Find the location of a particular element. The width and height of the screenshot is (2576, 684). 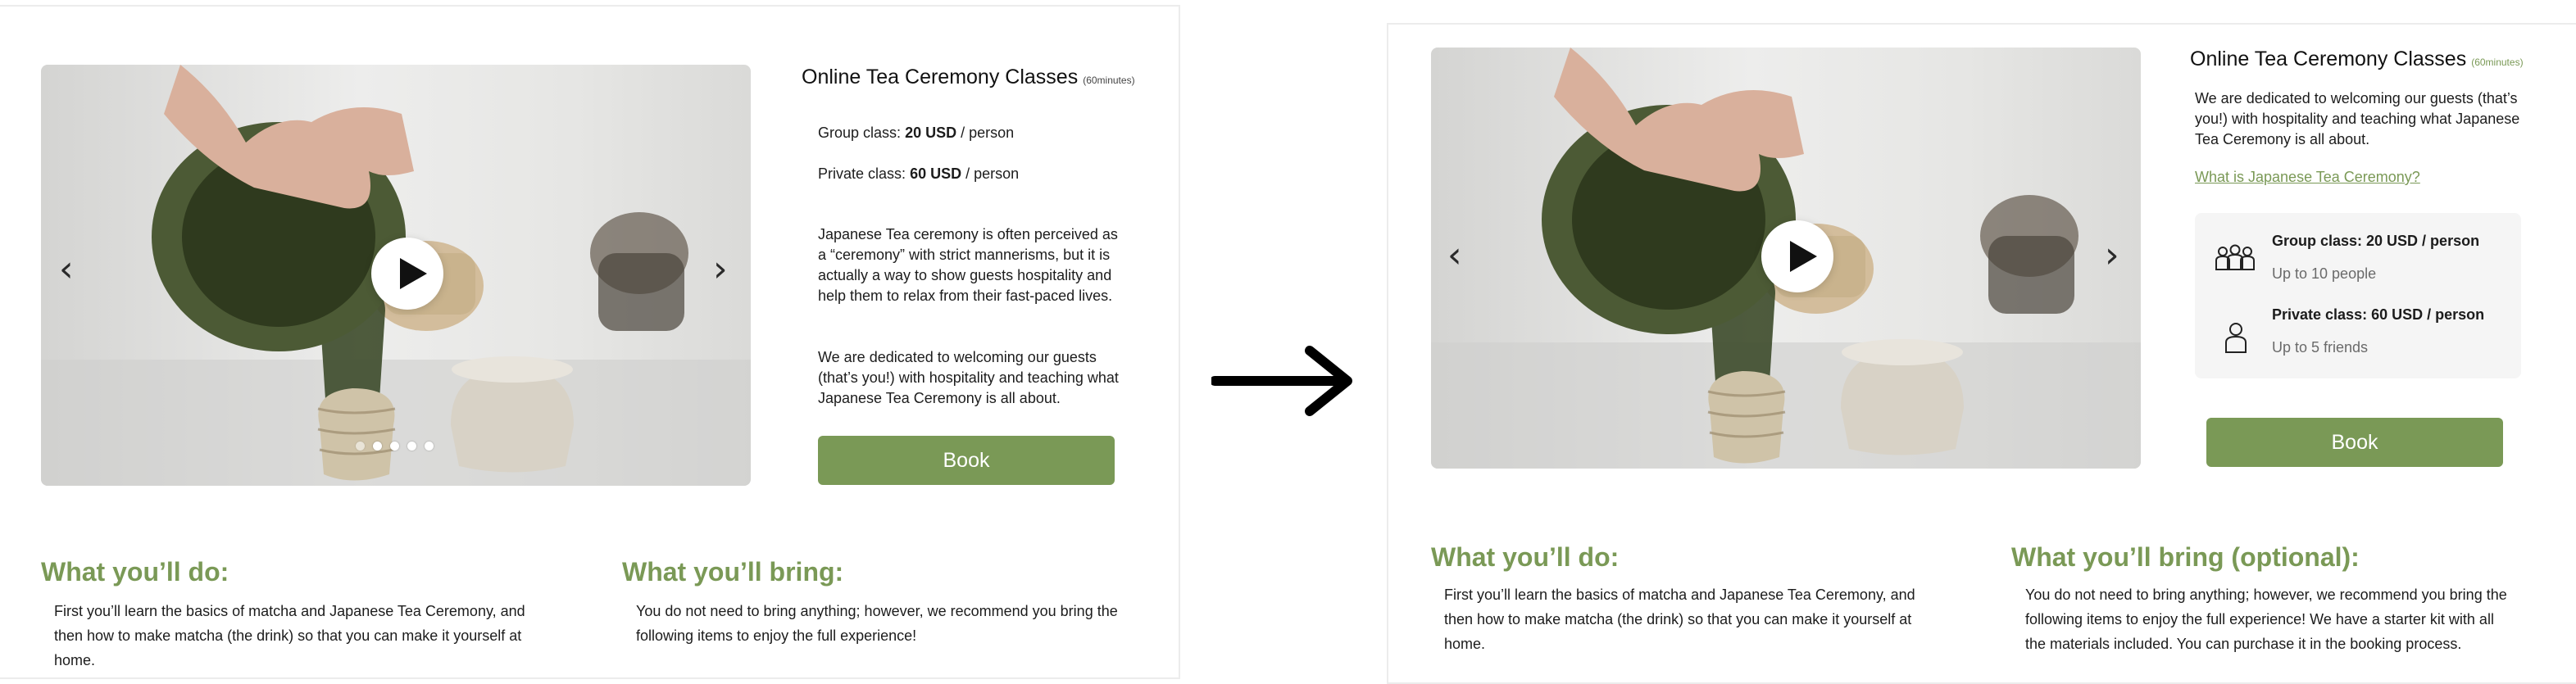

group-class-title: Group class: 20 USD / person is located at coordinates (2376, 241).